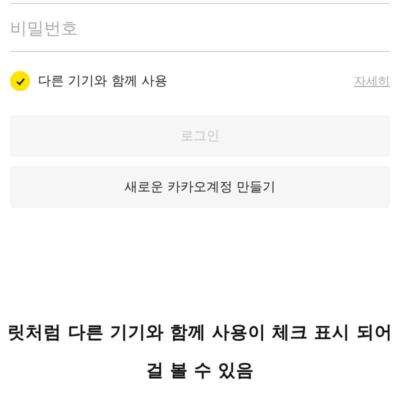 This screenshot has width=400, height=400. I want to click on caption-text: 릿처럼 다른 기기와 함께 사용이 체크 표시 되어, so click(200, 333).